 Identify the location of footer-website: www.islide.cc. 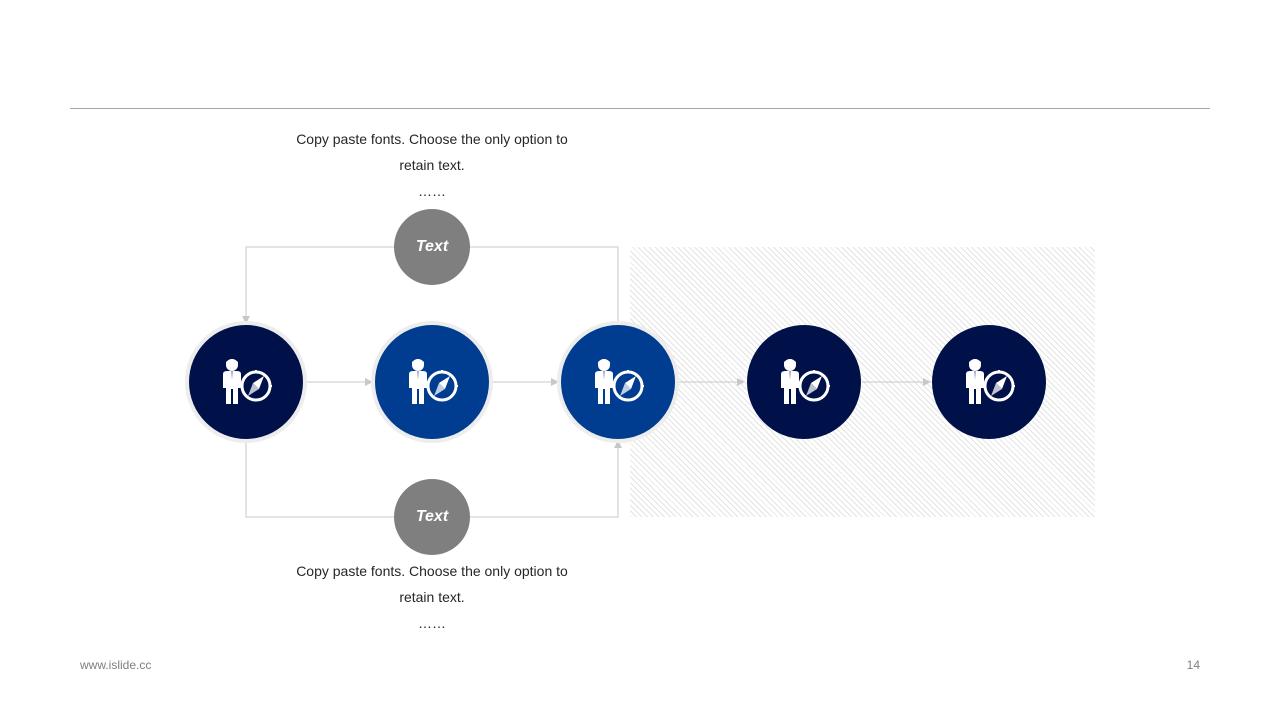
(116, 665).